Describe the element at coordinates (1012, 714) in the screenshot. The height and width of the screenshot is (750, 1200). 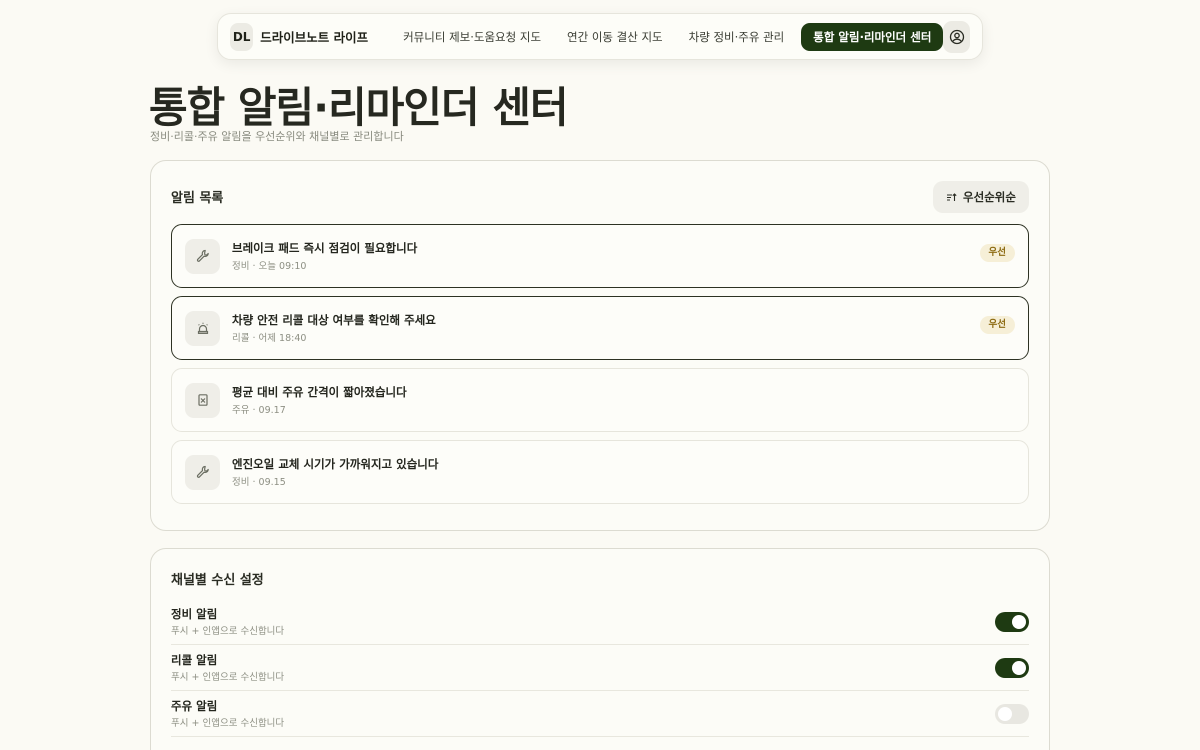
I see `fuel-toggle` at that location.